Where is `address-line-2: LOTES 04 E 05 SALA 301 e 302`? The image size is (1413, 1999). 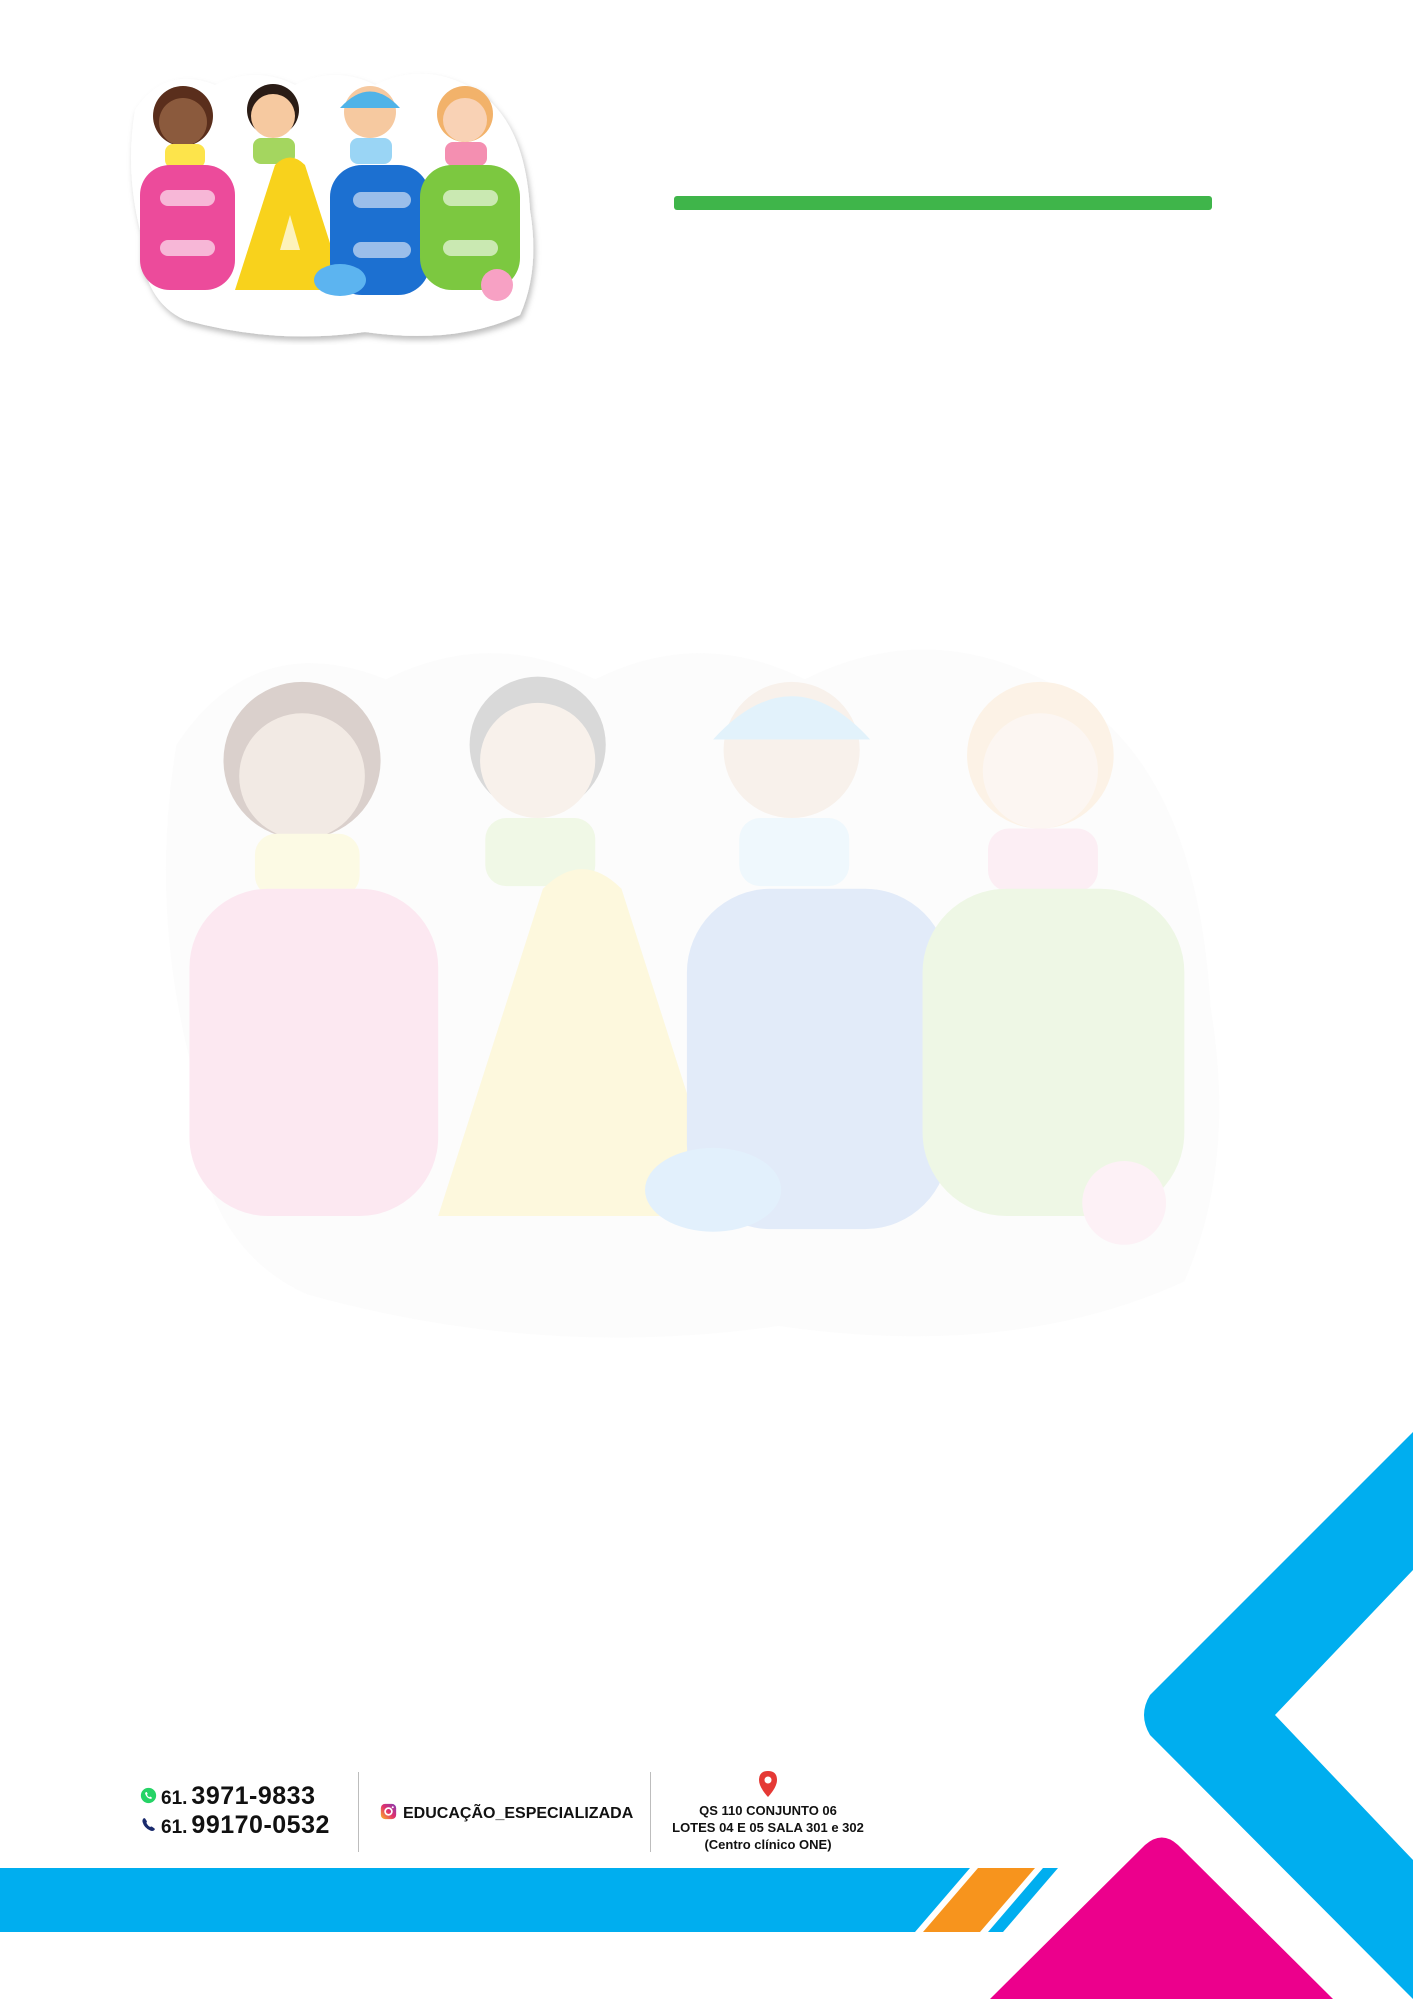 address-line-2: LOTES 04 E 05 SALA 301 e 302 is located at coordinates (768, 1827).